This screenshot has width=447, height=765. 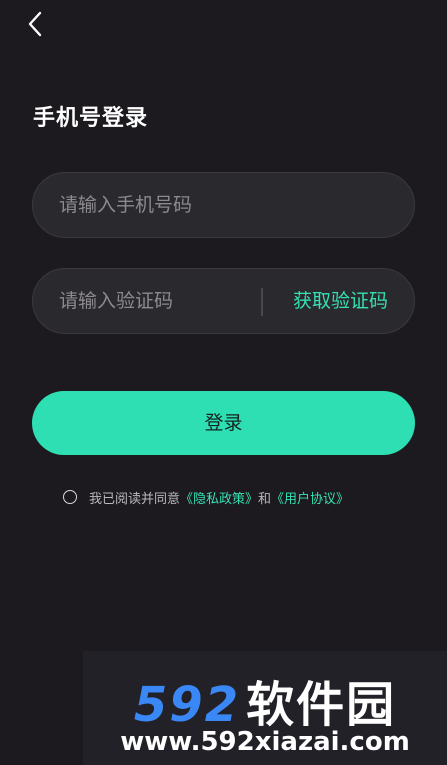 I want to click on chevron-left-icon, so click(x=35, y=24).